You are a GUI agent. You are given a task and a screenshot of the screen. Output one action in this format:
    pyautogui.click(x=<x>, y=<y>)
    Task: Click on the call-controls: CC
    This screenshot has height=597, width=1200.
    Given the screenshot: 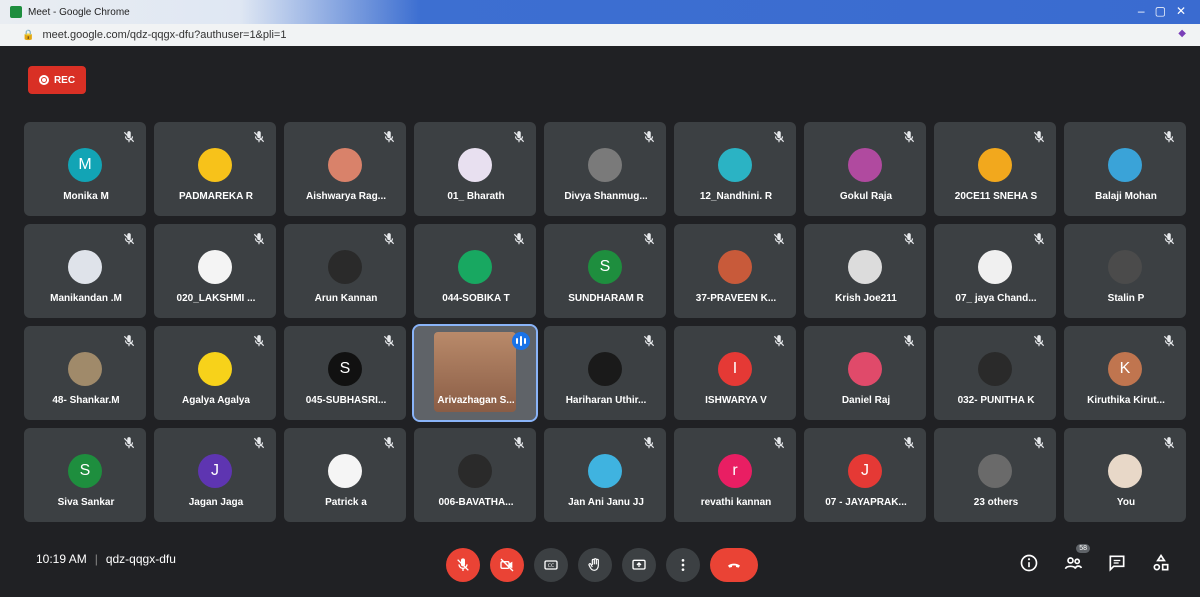 What is the action you would take?
    pyautogui.click(x=602, y=565)
    